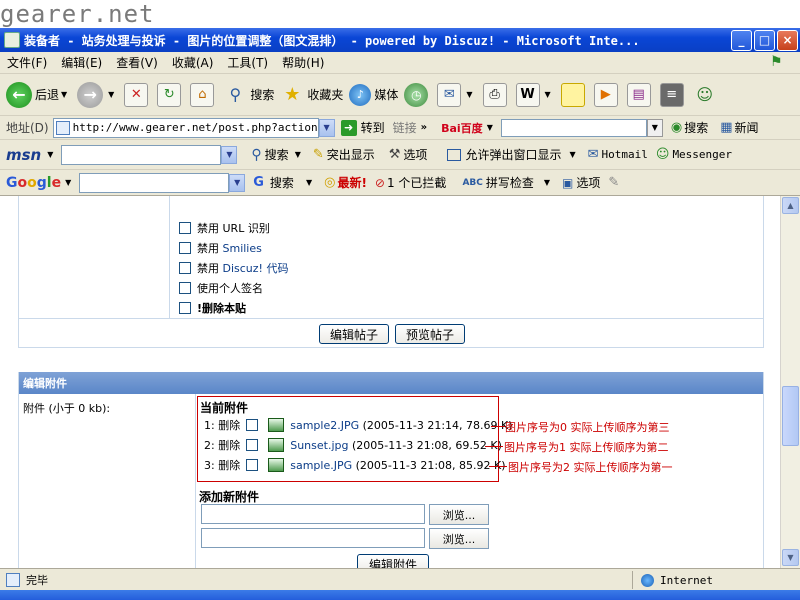  I want to click on minimize-button: _, so click(741, 40).